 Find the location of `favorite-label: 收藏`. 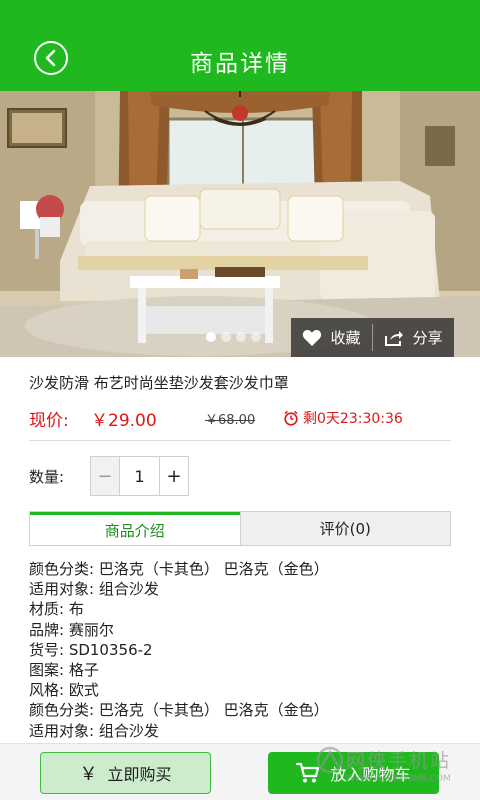

favorite-label: 收藏 is located at coordinates (345, 338).